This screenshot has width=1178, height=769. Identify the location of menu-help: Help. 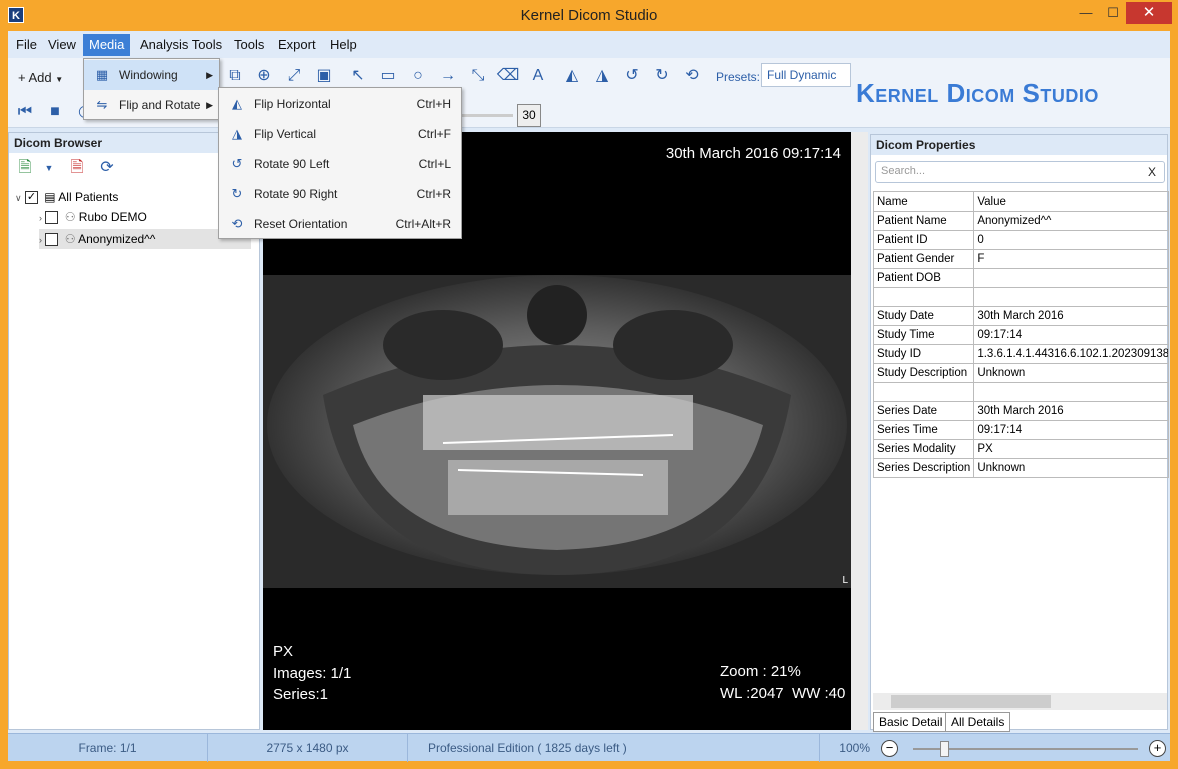
(343, 45).